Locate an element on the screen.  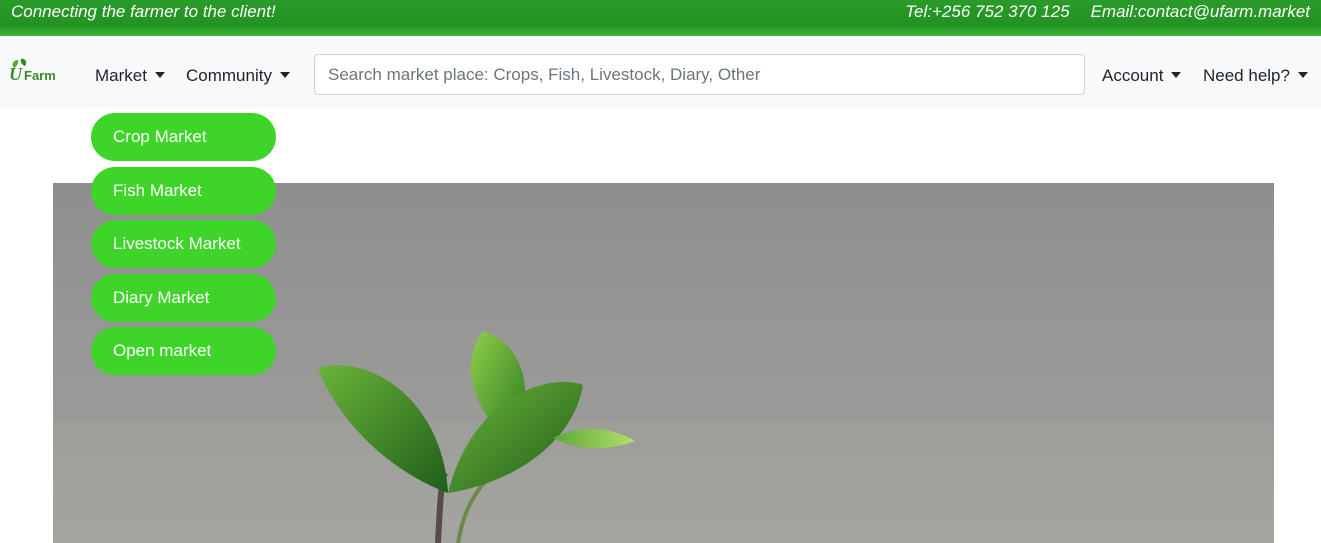
dropdown-item-diary-market: Diary Market is located at coordinates (183, 297).